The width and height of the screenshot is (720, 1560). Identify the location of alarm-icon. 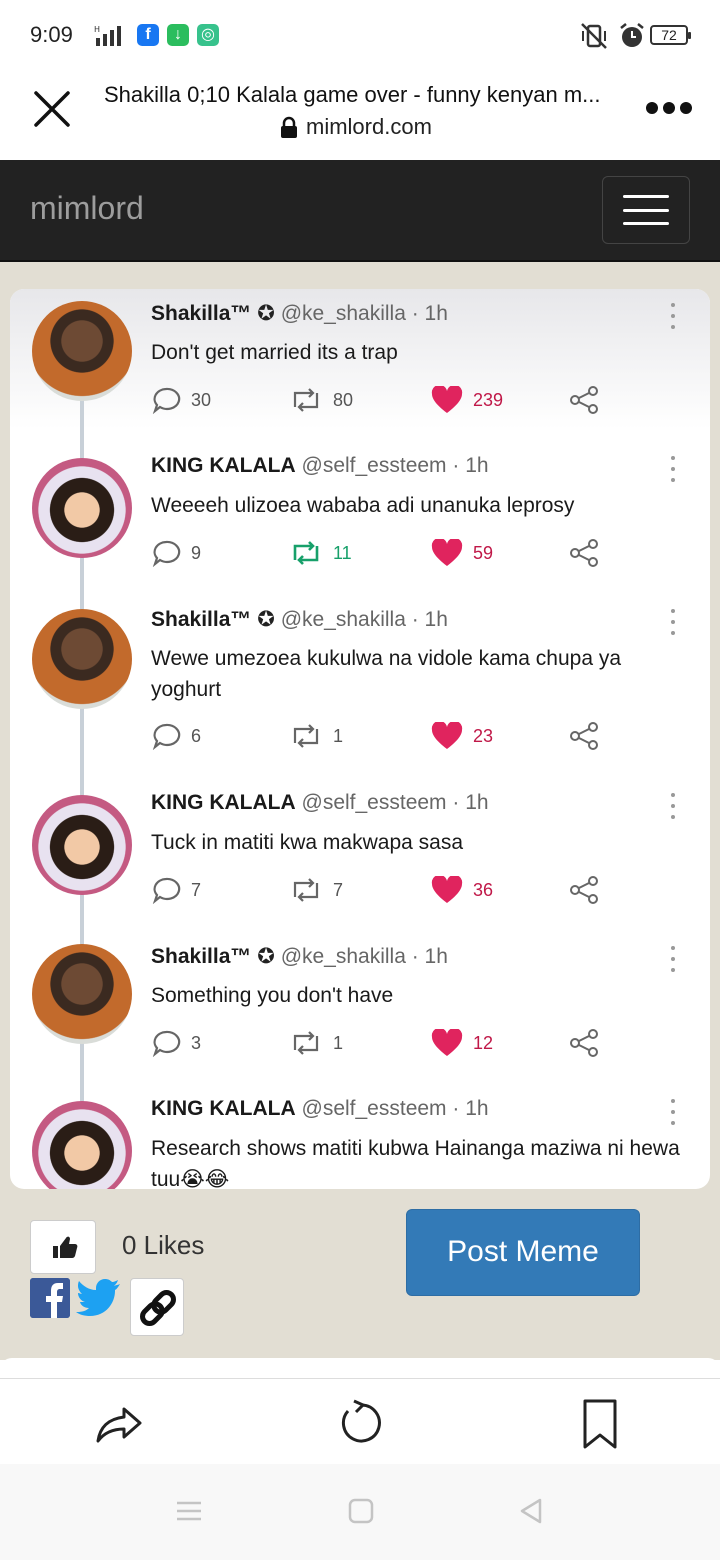
(632, 35).